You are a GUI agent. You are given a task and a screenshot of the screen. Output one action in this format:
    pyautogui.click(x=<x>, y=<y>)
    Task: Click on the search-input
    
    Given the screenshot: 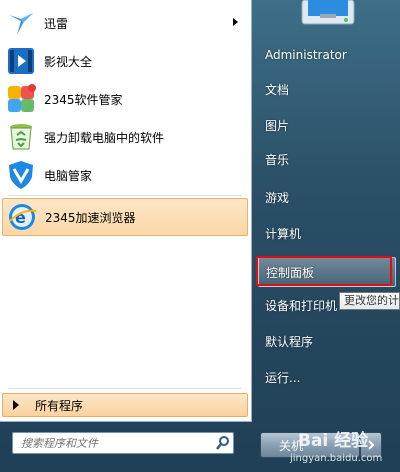 What is the action you would take?
    pyautogui.click(x=116, y=443)
    